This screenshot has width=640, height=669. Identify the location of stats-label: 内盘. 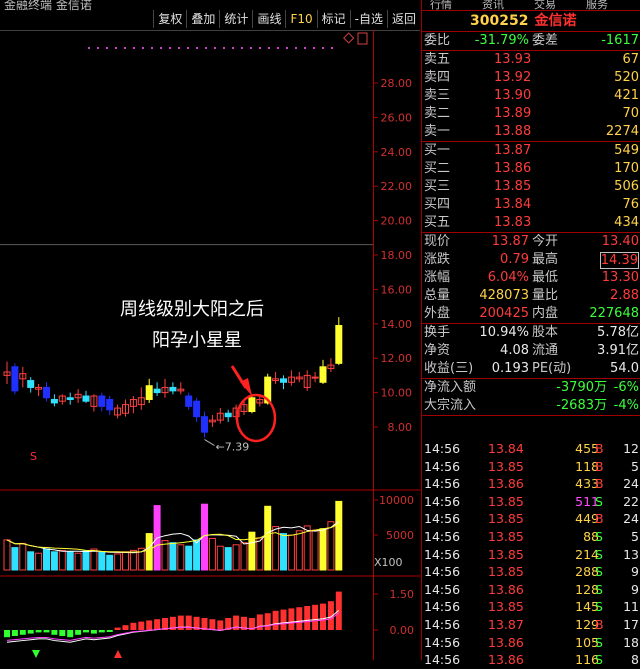
(545, 313).